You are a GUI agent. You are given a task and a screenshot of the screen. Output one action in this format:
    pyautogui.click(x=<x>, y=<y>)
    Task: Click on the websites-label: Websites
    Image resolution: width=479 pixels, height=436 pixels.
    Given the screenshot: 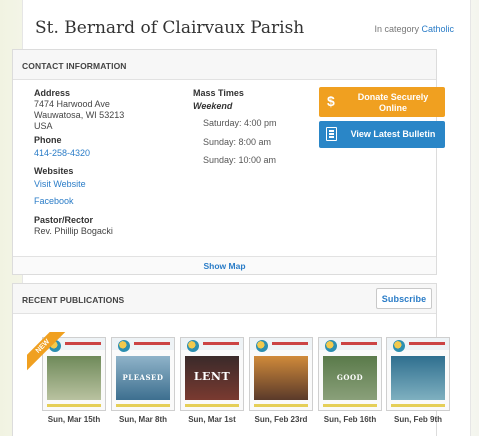 What is the action you would take?
    pyautogui.click(x=54, y=171)
    